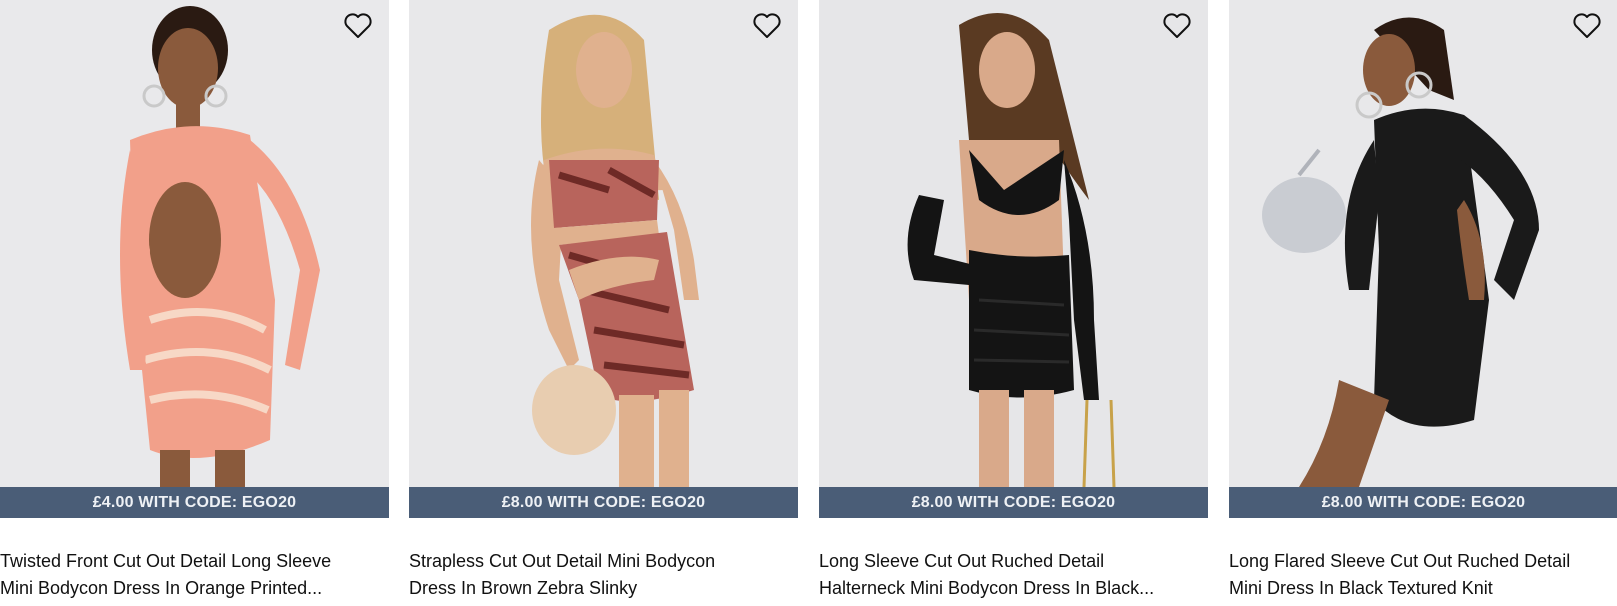 The height and width of the screenshot is (606, 1617). What do you see at coordinates (1361, 588) in the screenshot?
I see `product-title-line: Mini Dress In Black Textured Knit` at bounding box center [1361, 588].